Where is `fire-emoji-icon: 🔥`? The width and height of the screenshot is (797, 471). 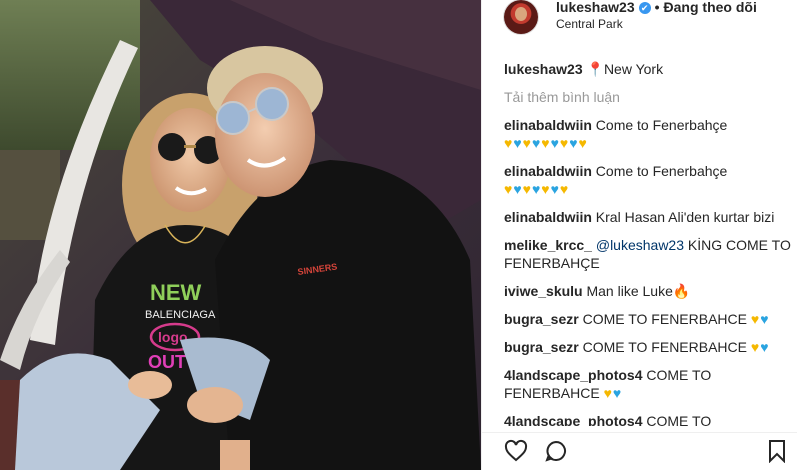
fire-emoji-icon: 🔥 is located at coordinates (681, 291).